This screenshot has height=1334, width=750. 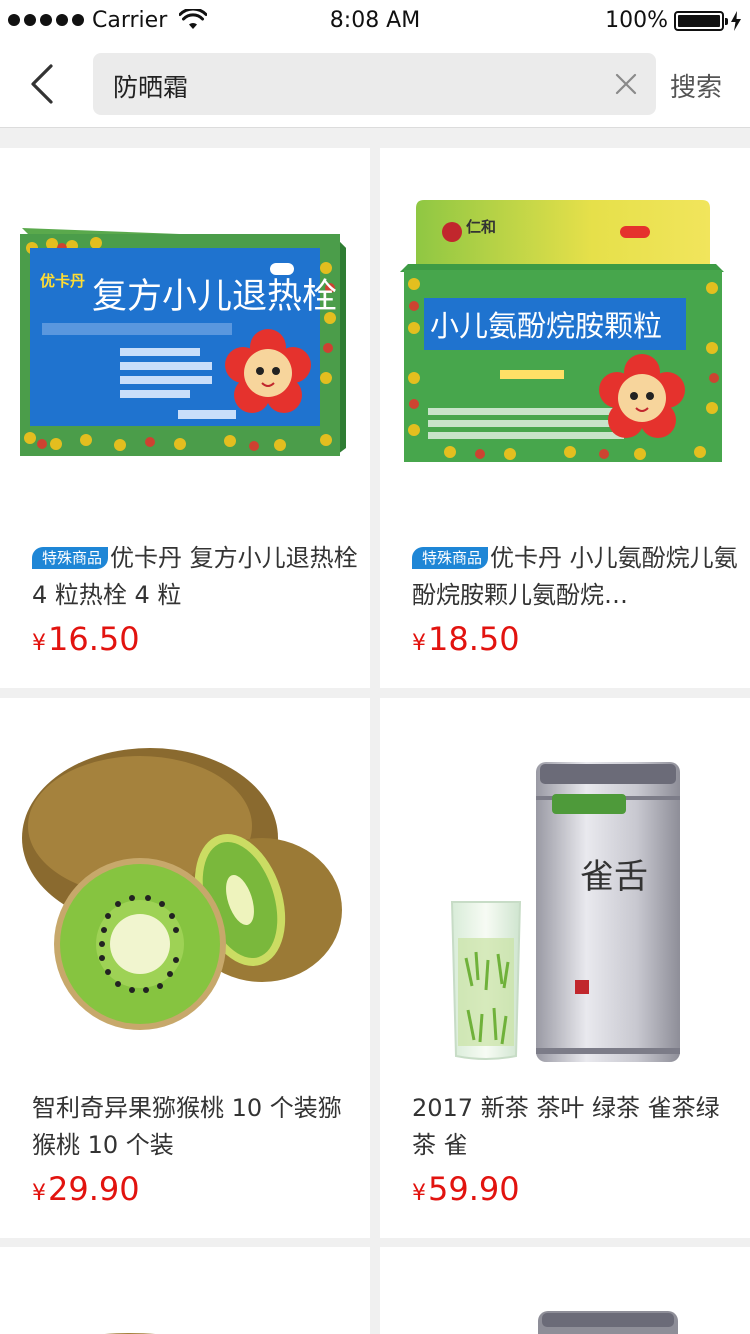 I want to click on can-label: 雀舌, so click(x=614, y=877).